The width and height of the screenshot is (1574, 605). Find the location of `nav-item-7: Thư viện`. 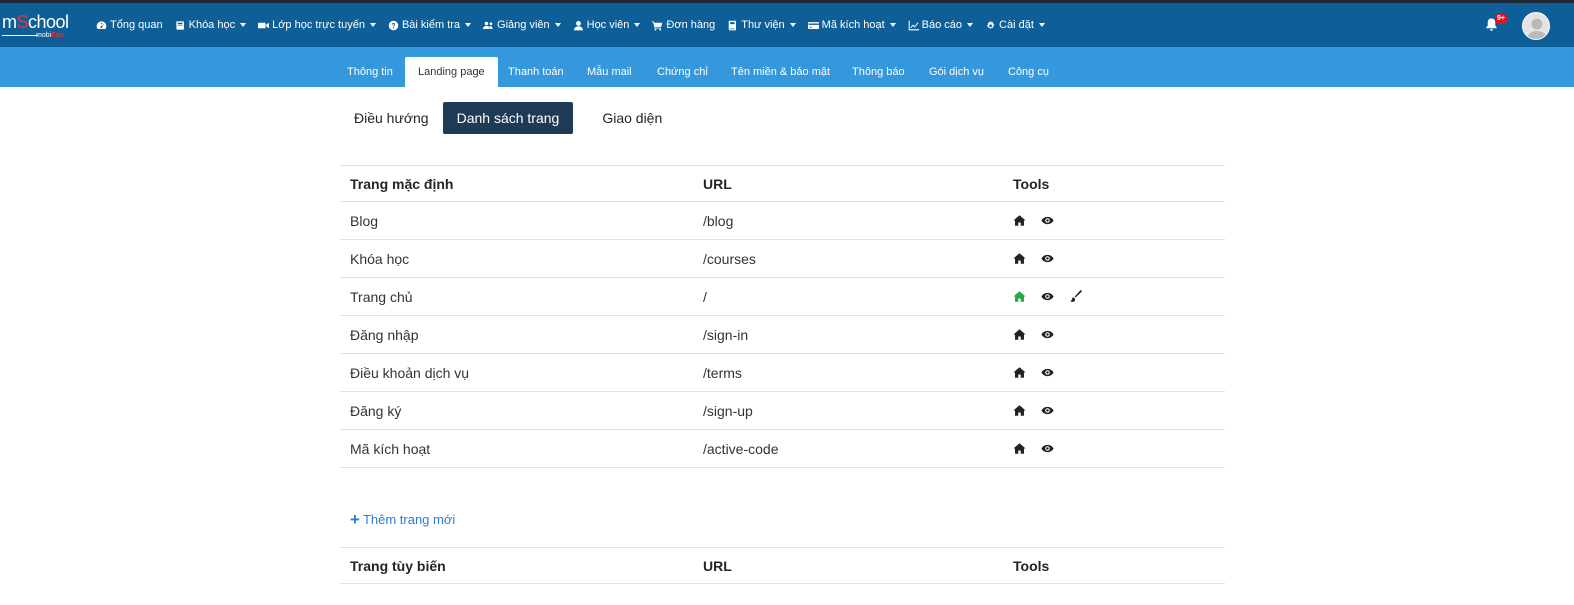

nav-item-7: Thư viện is located at coordinates (761, 25).